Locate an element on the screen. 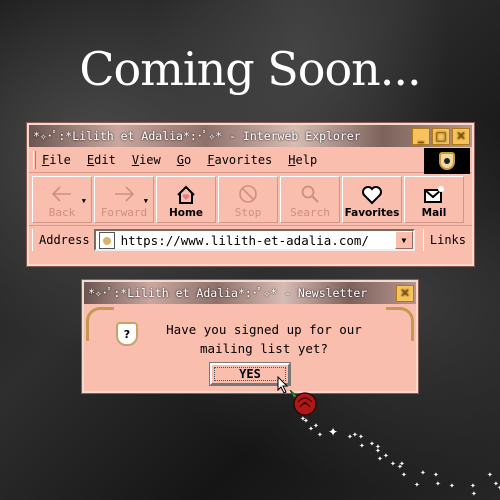 The height and width of the screenshot is (500, 500). search-button: Search is located at coordinates (310, 199).